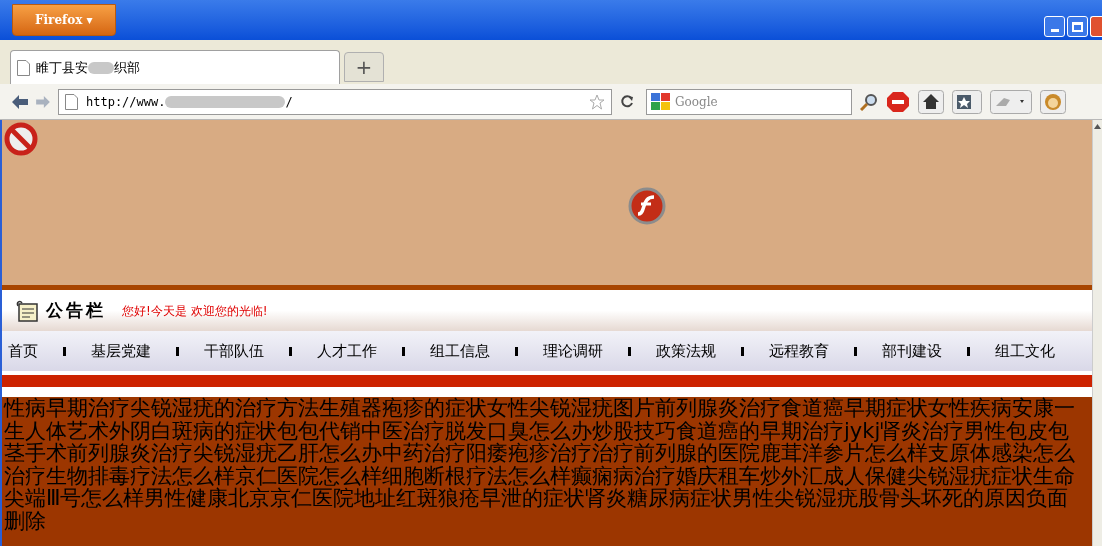 Image resolution: width=1102 pixels, height=546 pixels. I want to click on url-text: http://www., so click(126, 102).